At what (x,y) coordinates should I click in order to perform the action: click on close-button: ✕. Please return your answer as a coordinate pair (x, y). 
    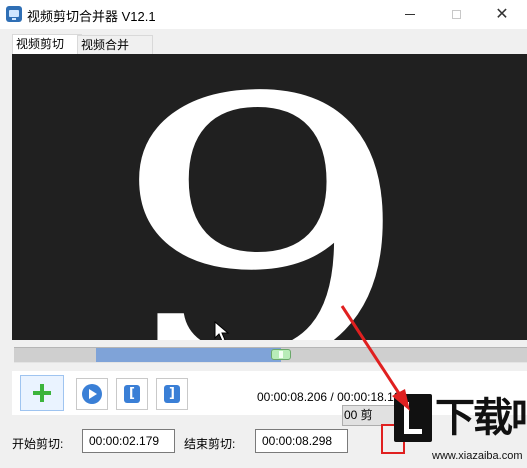
    Looking at the image, I should click on (502, 14).